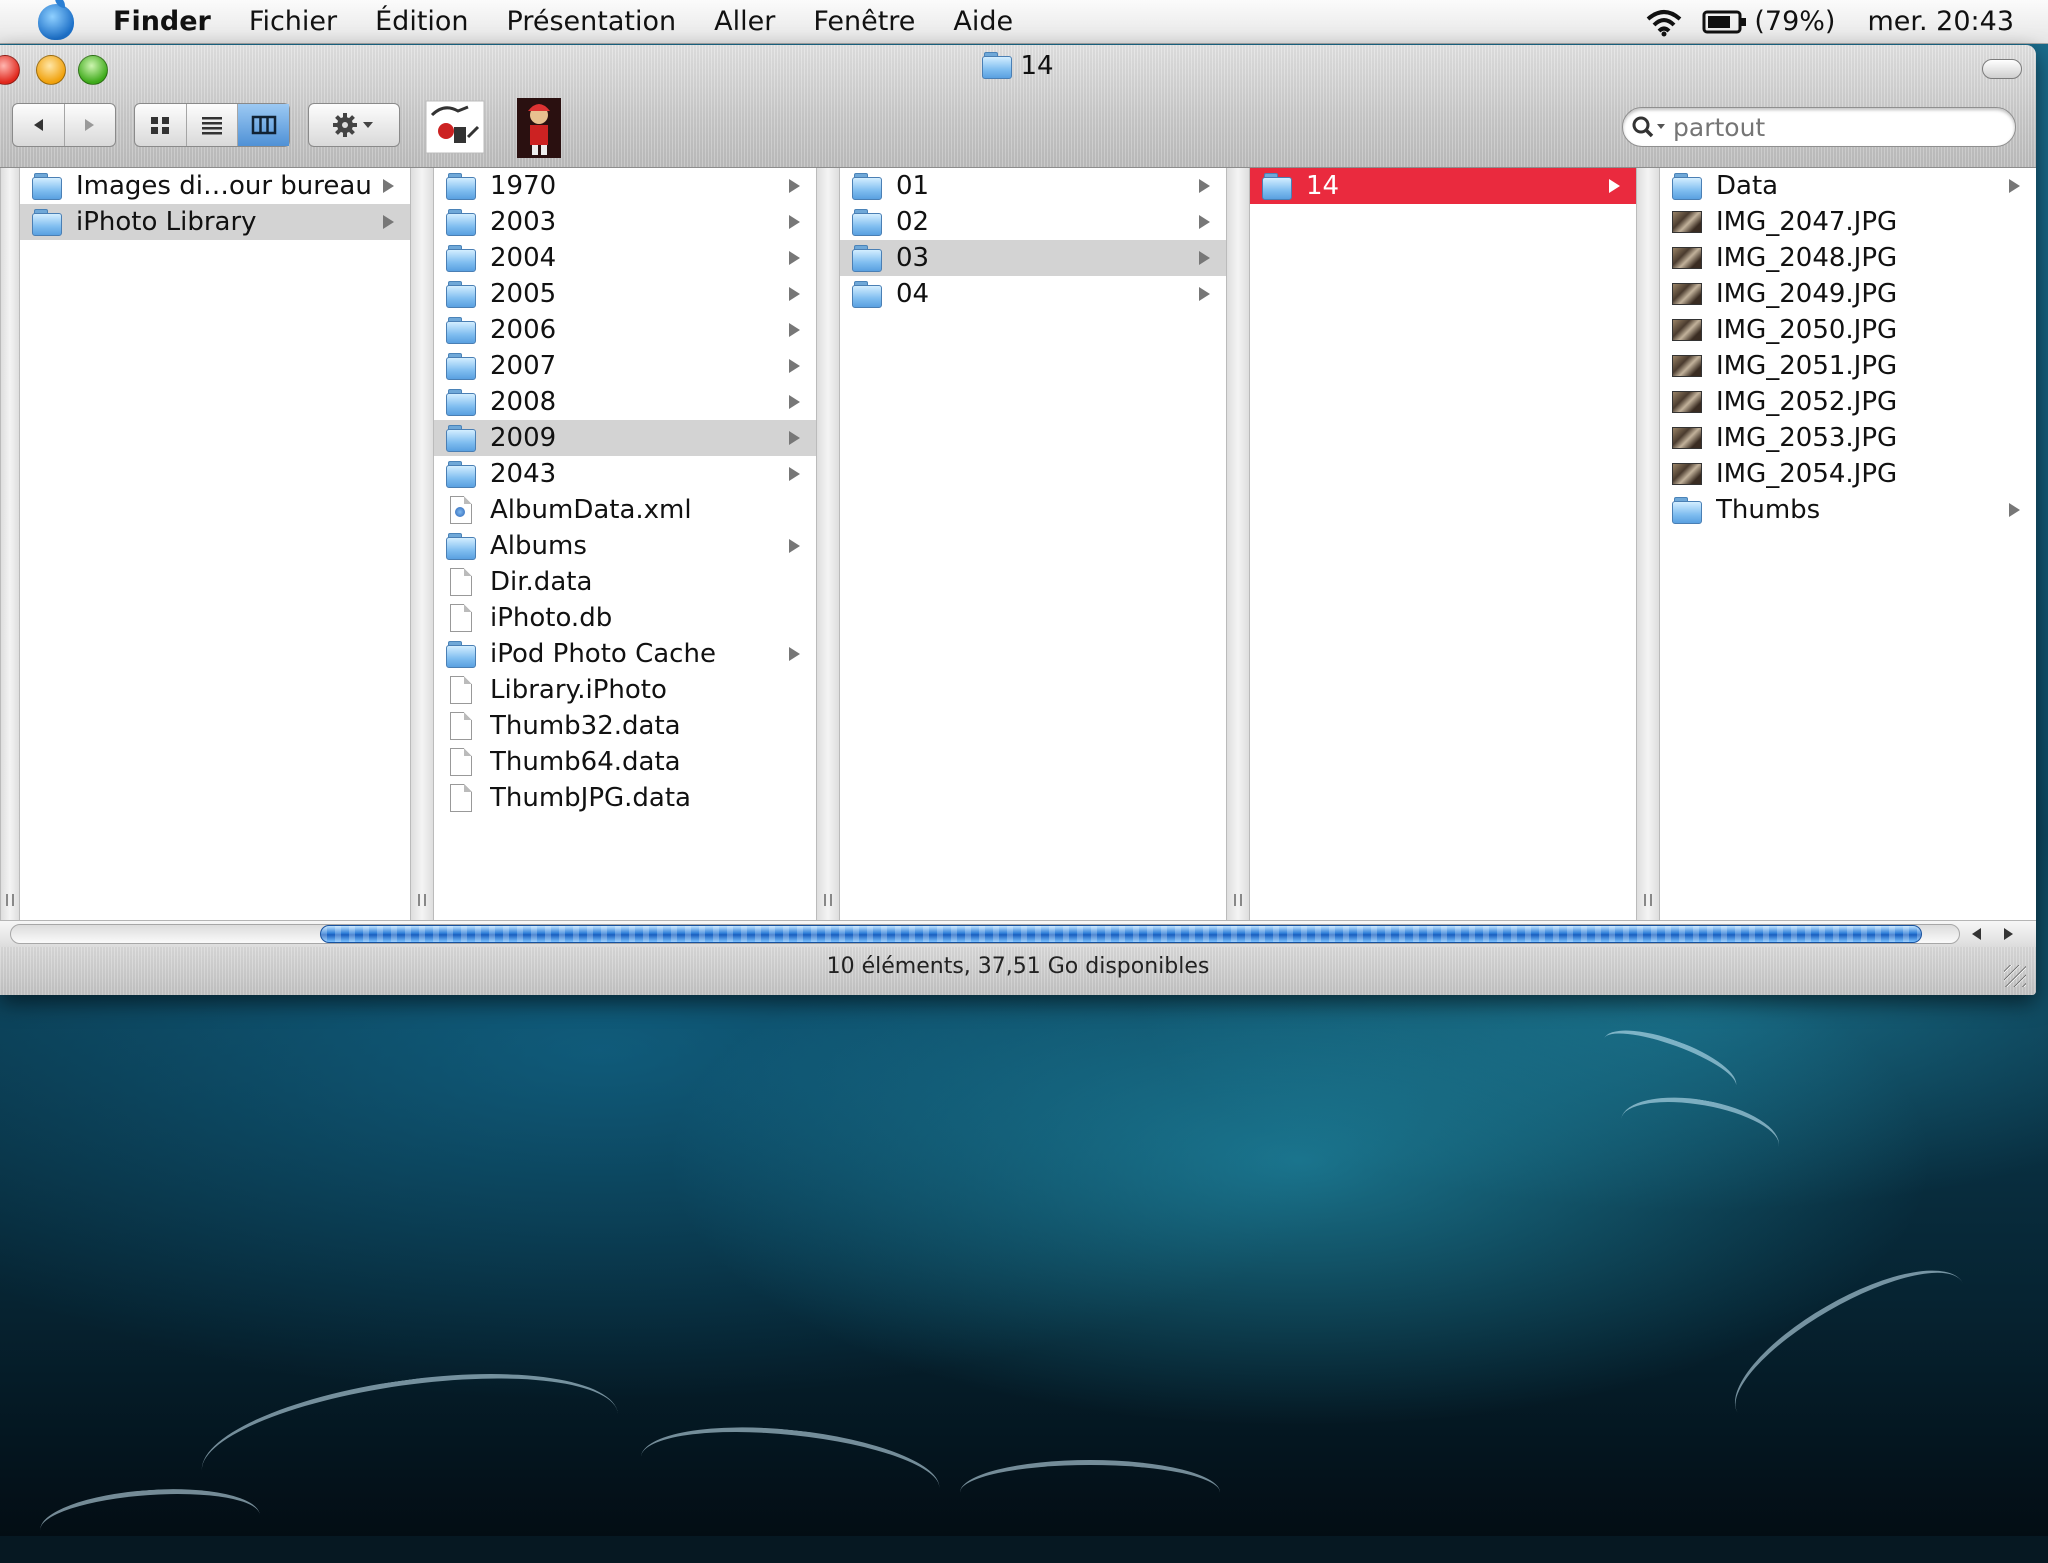  I want to click on menu-fichier: Fichier, so click(293, 21).